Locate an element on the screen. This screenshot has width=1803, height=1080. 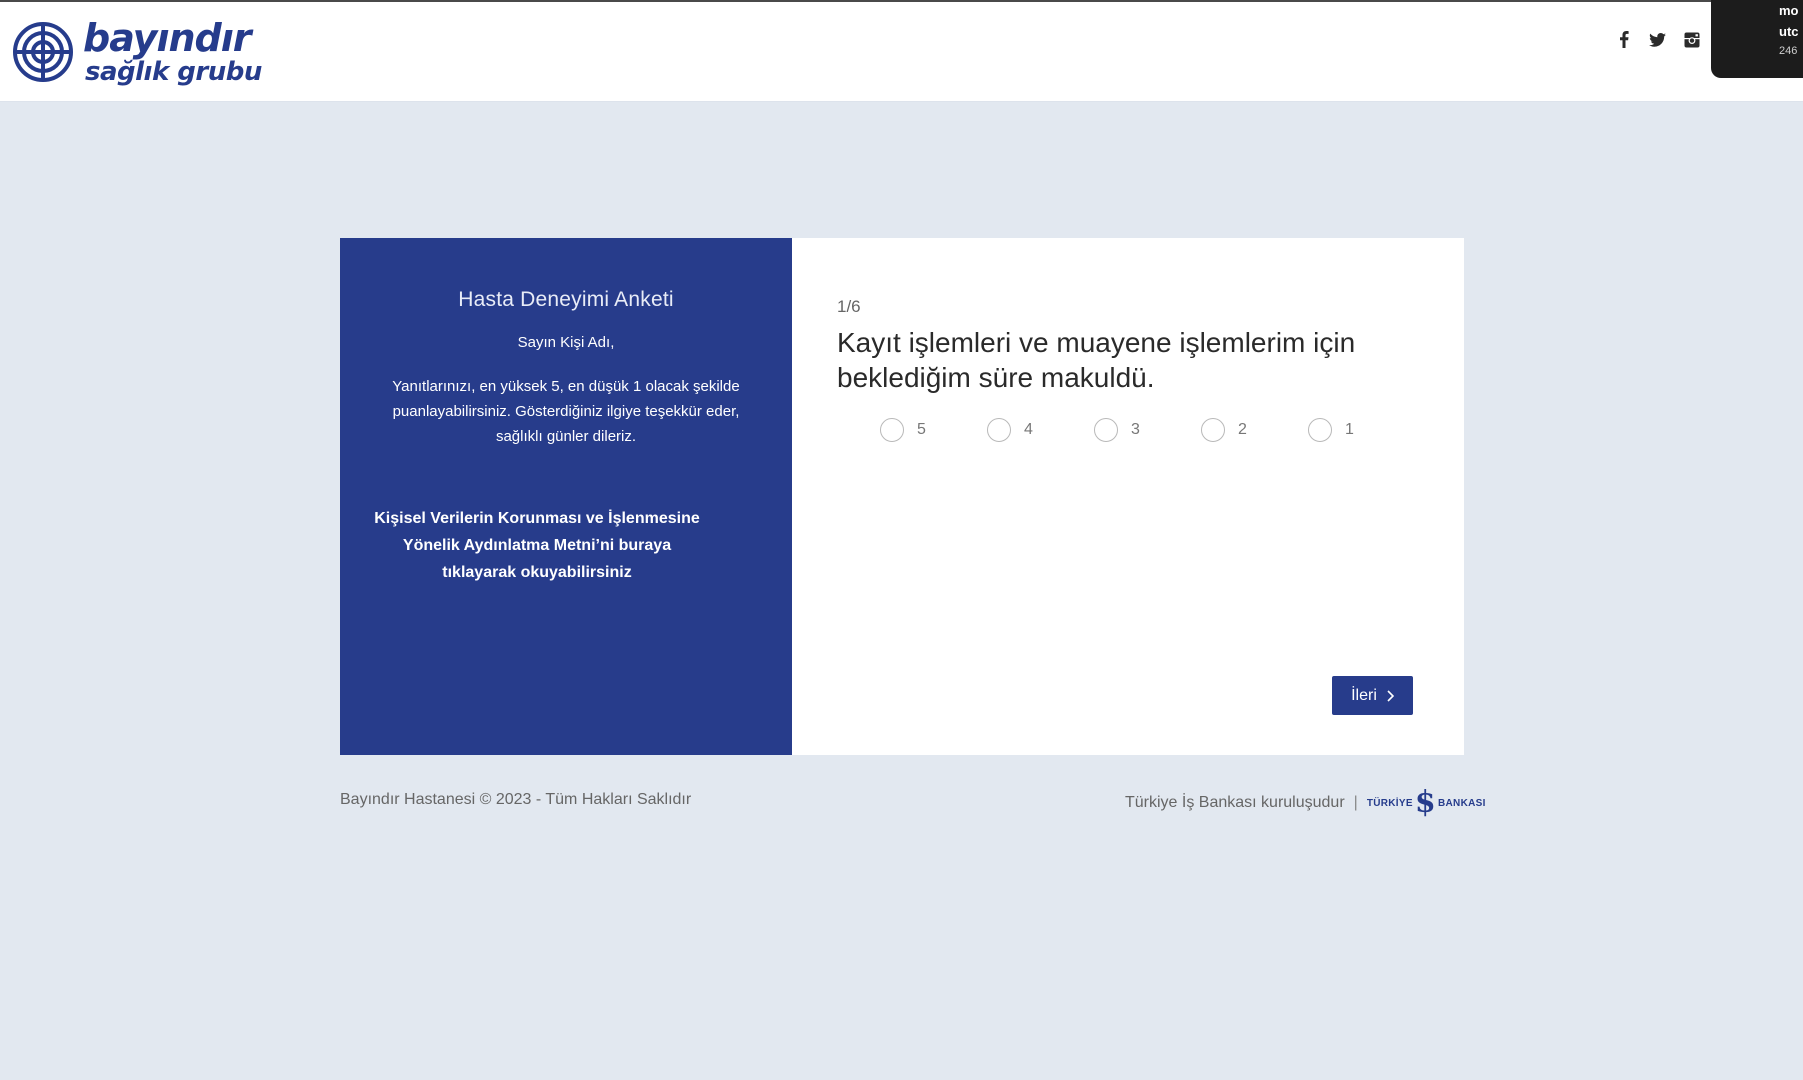
isbank-logo: TÜRKİYE $ BANKASI is located at coordinates (1426, 803).